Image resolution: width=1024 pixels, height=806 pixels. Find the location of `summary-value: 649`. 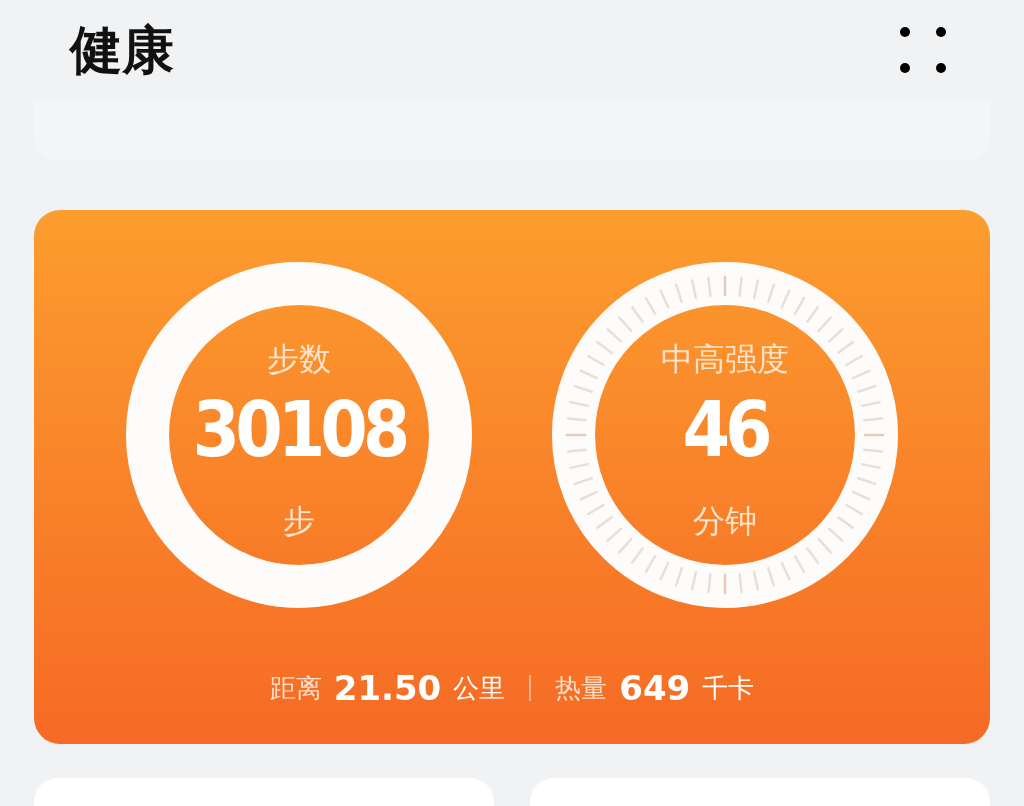

summary-value: 649 is located at coordinates (655, 688).